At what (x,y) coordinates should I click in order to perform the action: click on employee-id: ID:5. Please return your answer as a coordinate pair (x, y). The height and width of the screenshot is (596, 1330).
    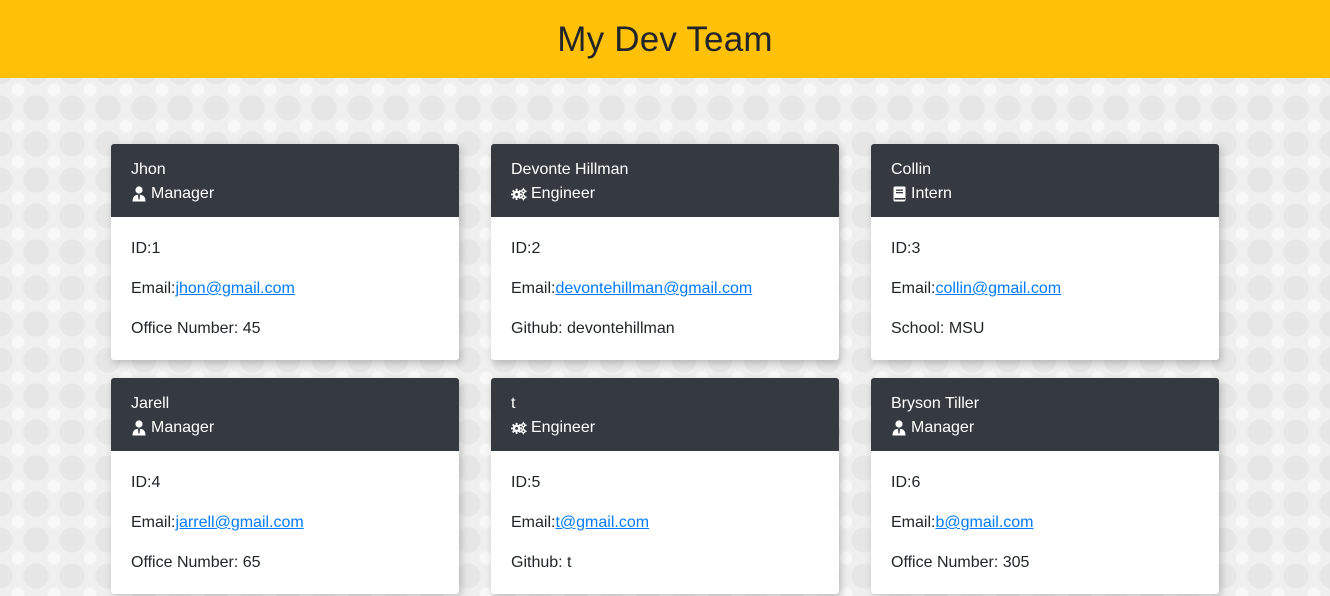
    Looking at the image, I should click on (665, 493).